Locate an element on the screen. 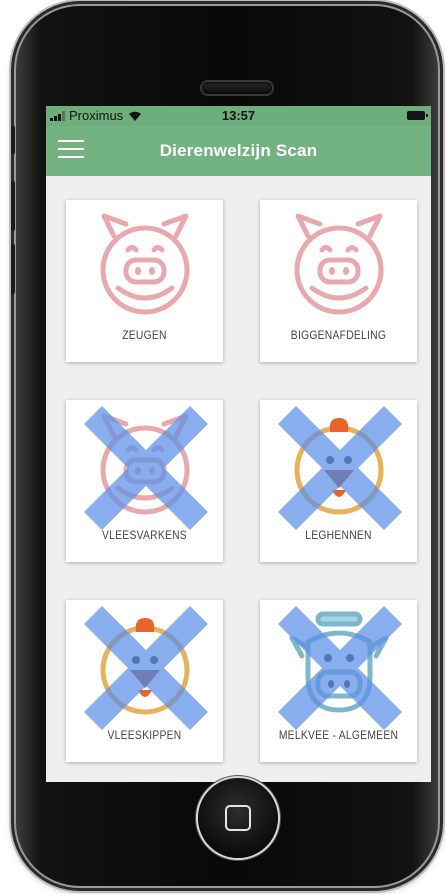 Image resolution: width=446 pixels, height=894 pixels. card-label: VLEESVARKENS is located at coordinates (144, 535).